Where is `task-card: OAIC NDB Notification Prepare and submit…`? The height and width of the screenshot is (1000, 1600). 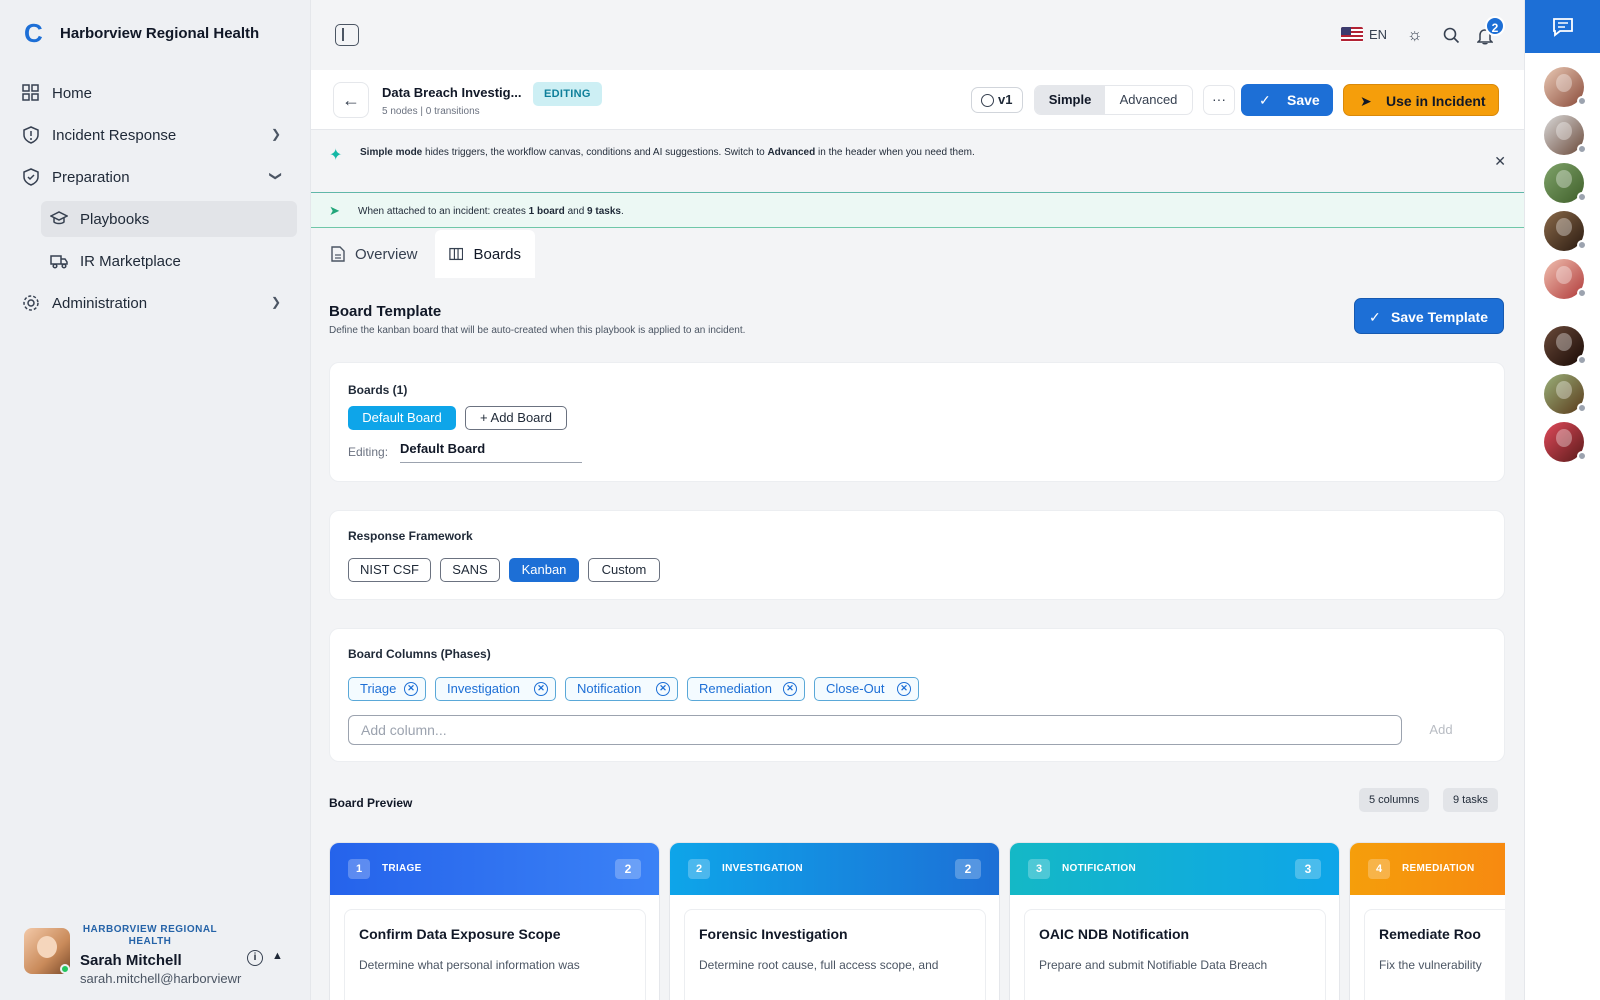 task-card: OAIC NDB Notification Prepare and submit… is located at coordinates (1175, 954).